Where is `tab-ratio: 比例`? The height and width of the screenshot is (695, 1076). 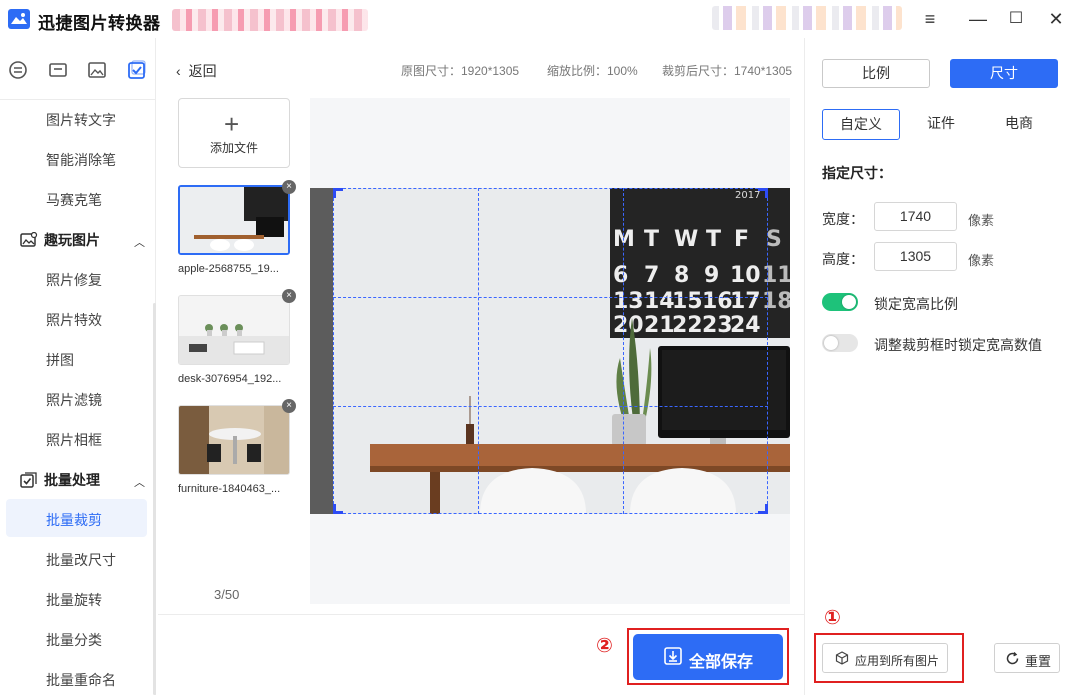 tab-ratio: 比例 is located at coordinates (876, 73).